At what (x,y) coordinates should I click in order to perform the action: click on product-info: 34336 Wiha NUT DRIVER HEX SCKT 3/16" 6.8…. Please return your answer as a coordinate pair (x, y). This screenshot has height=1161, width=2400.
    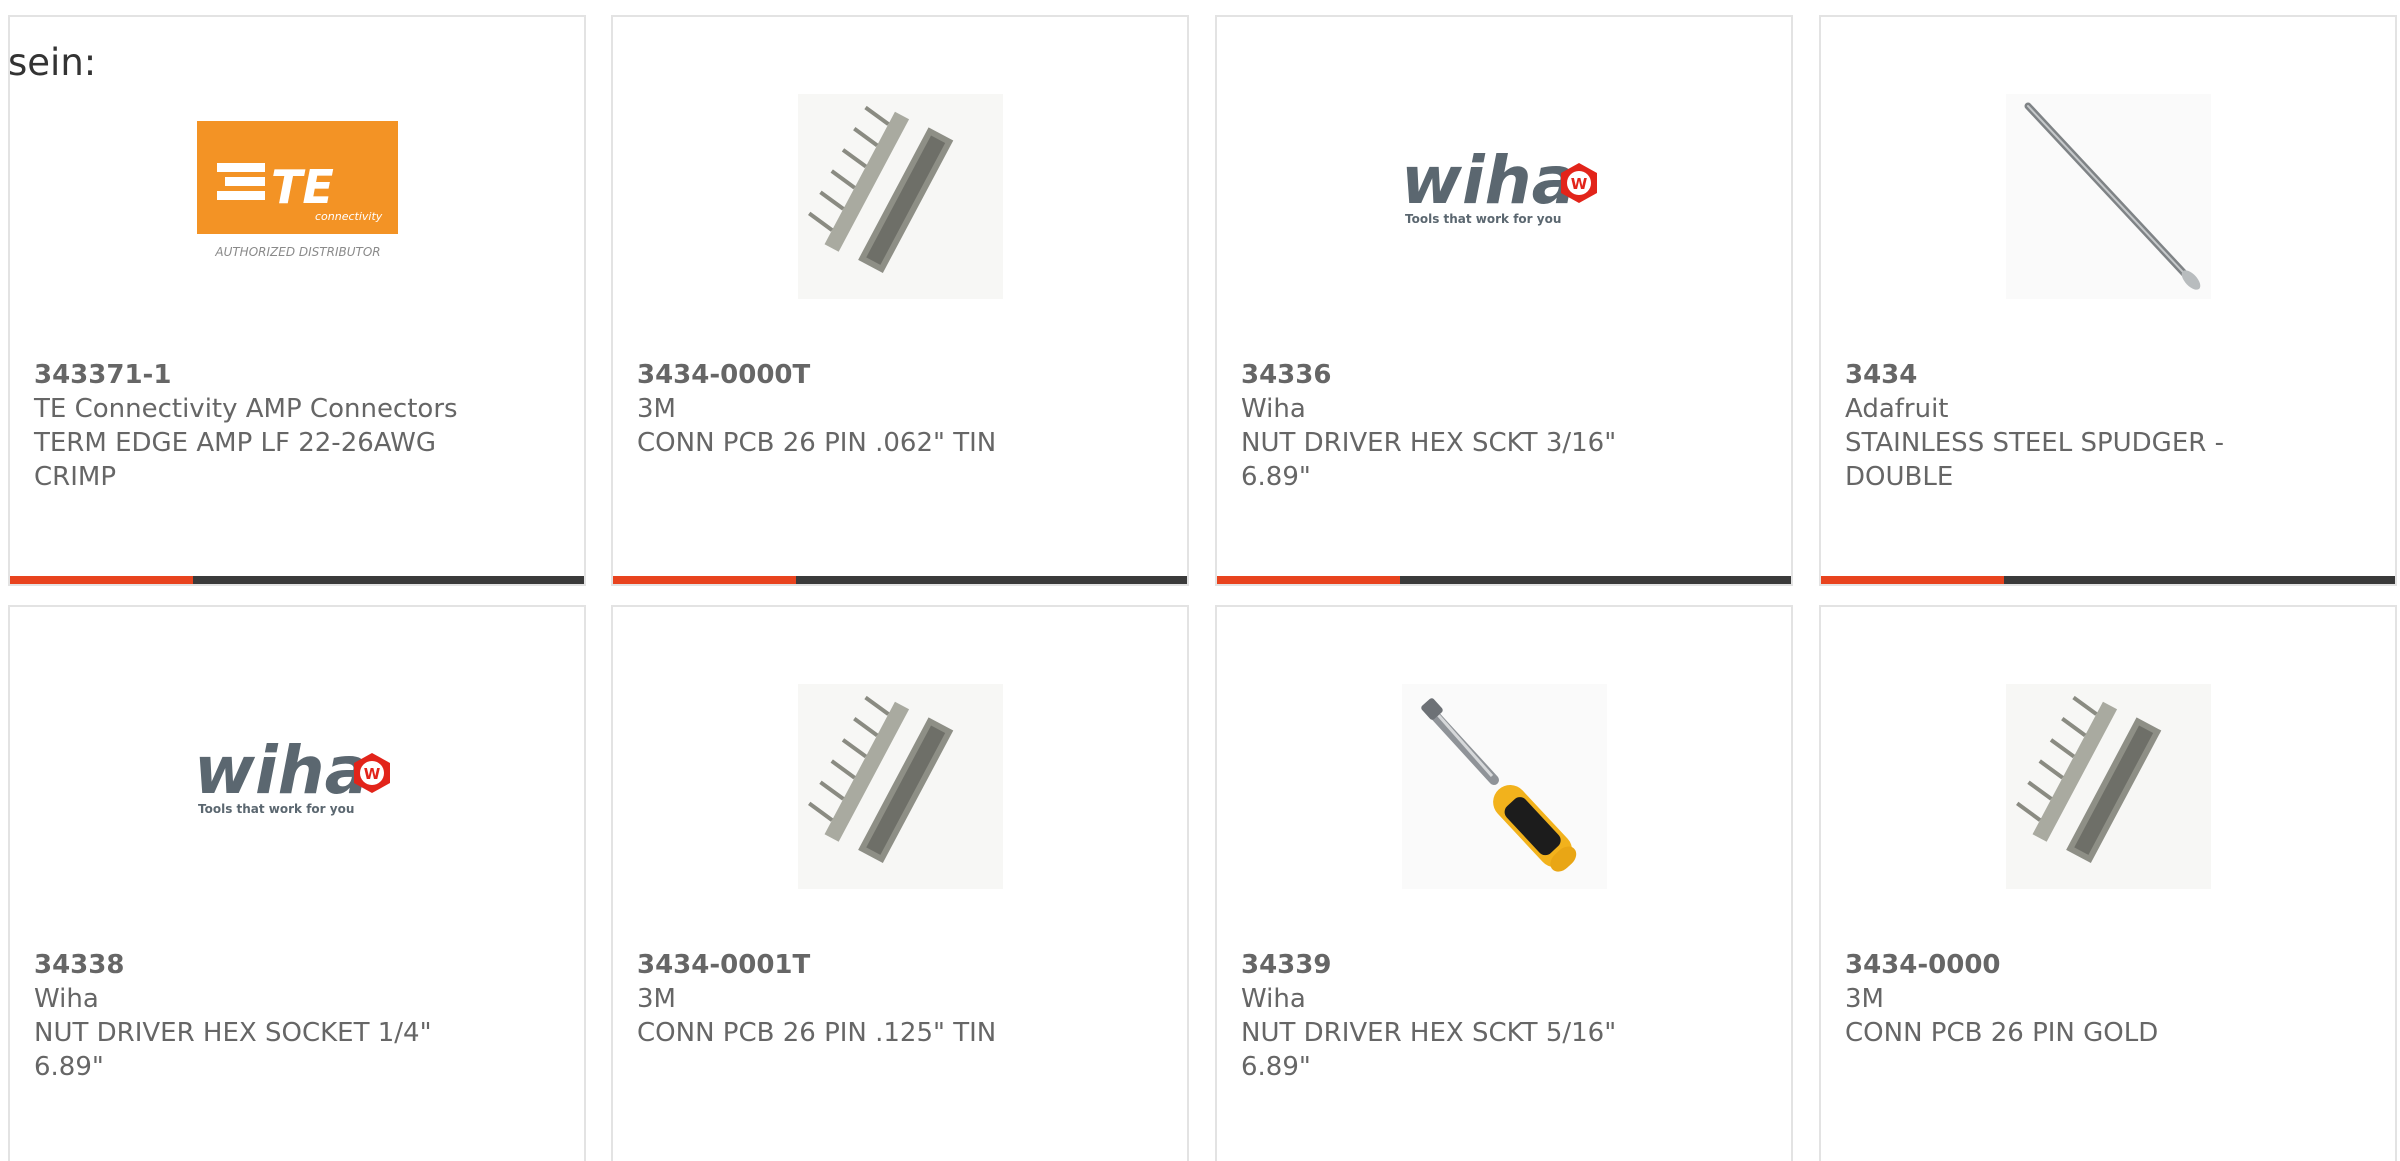
    Looking at the image, I should click on (1461, 426).